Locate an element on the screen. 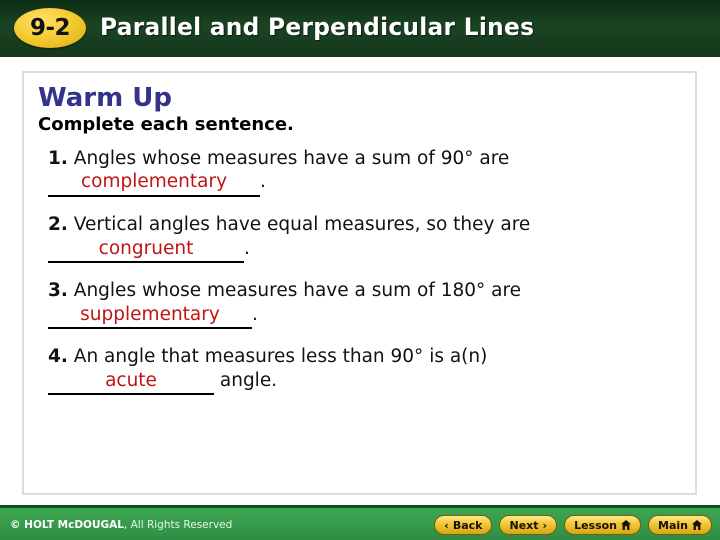 This screenshot has height=540, width=720. back-button-label: Back is located at coordinates (467, 525).